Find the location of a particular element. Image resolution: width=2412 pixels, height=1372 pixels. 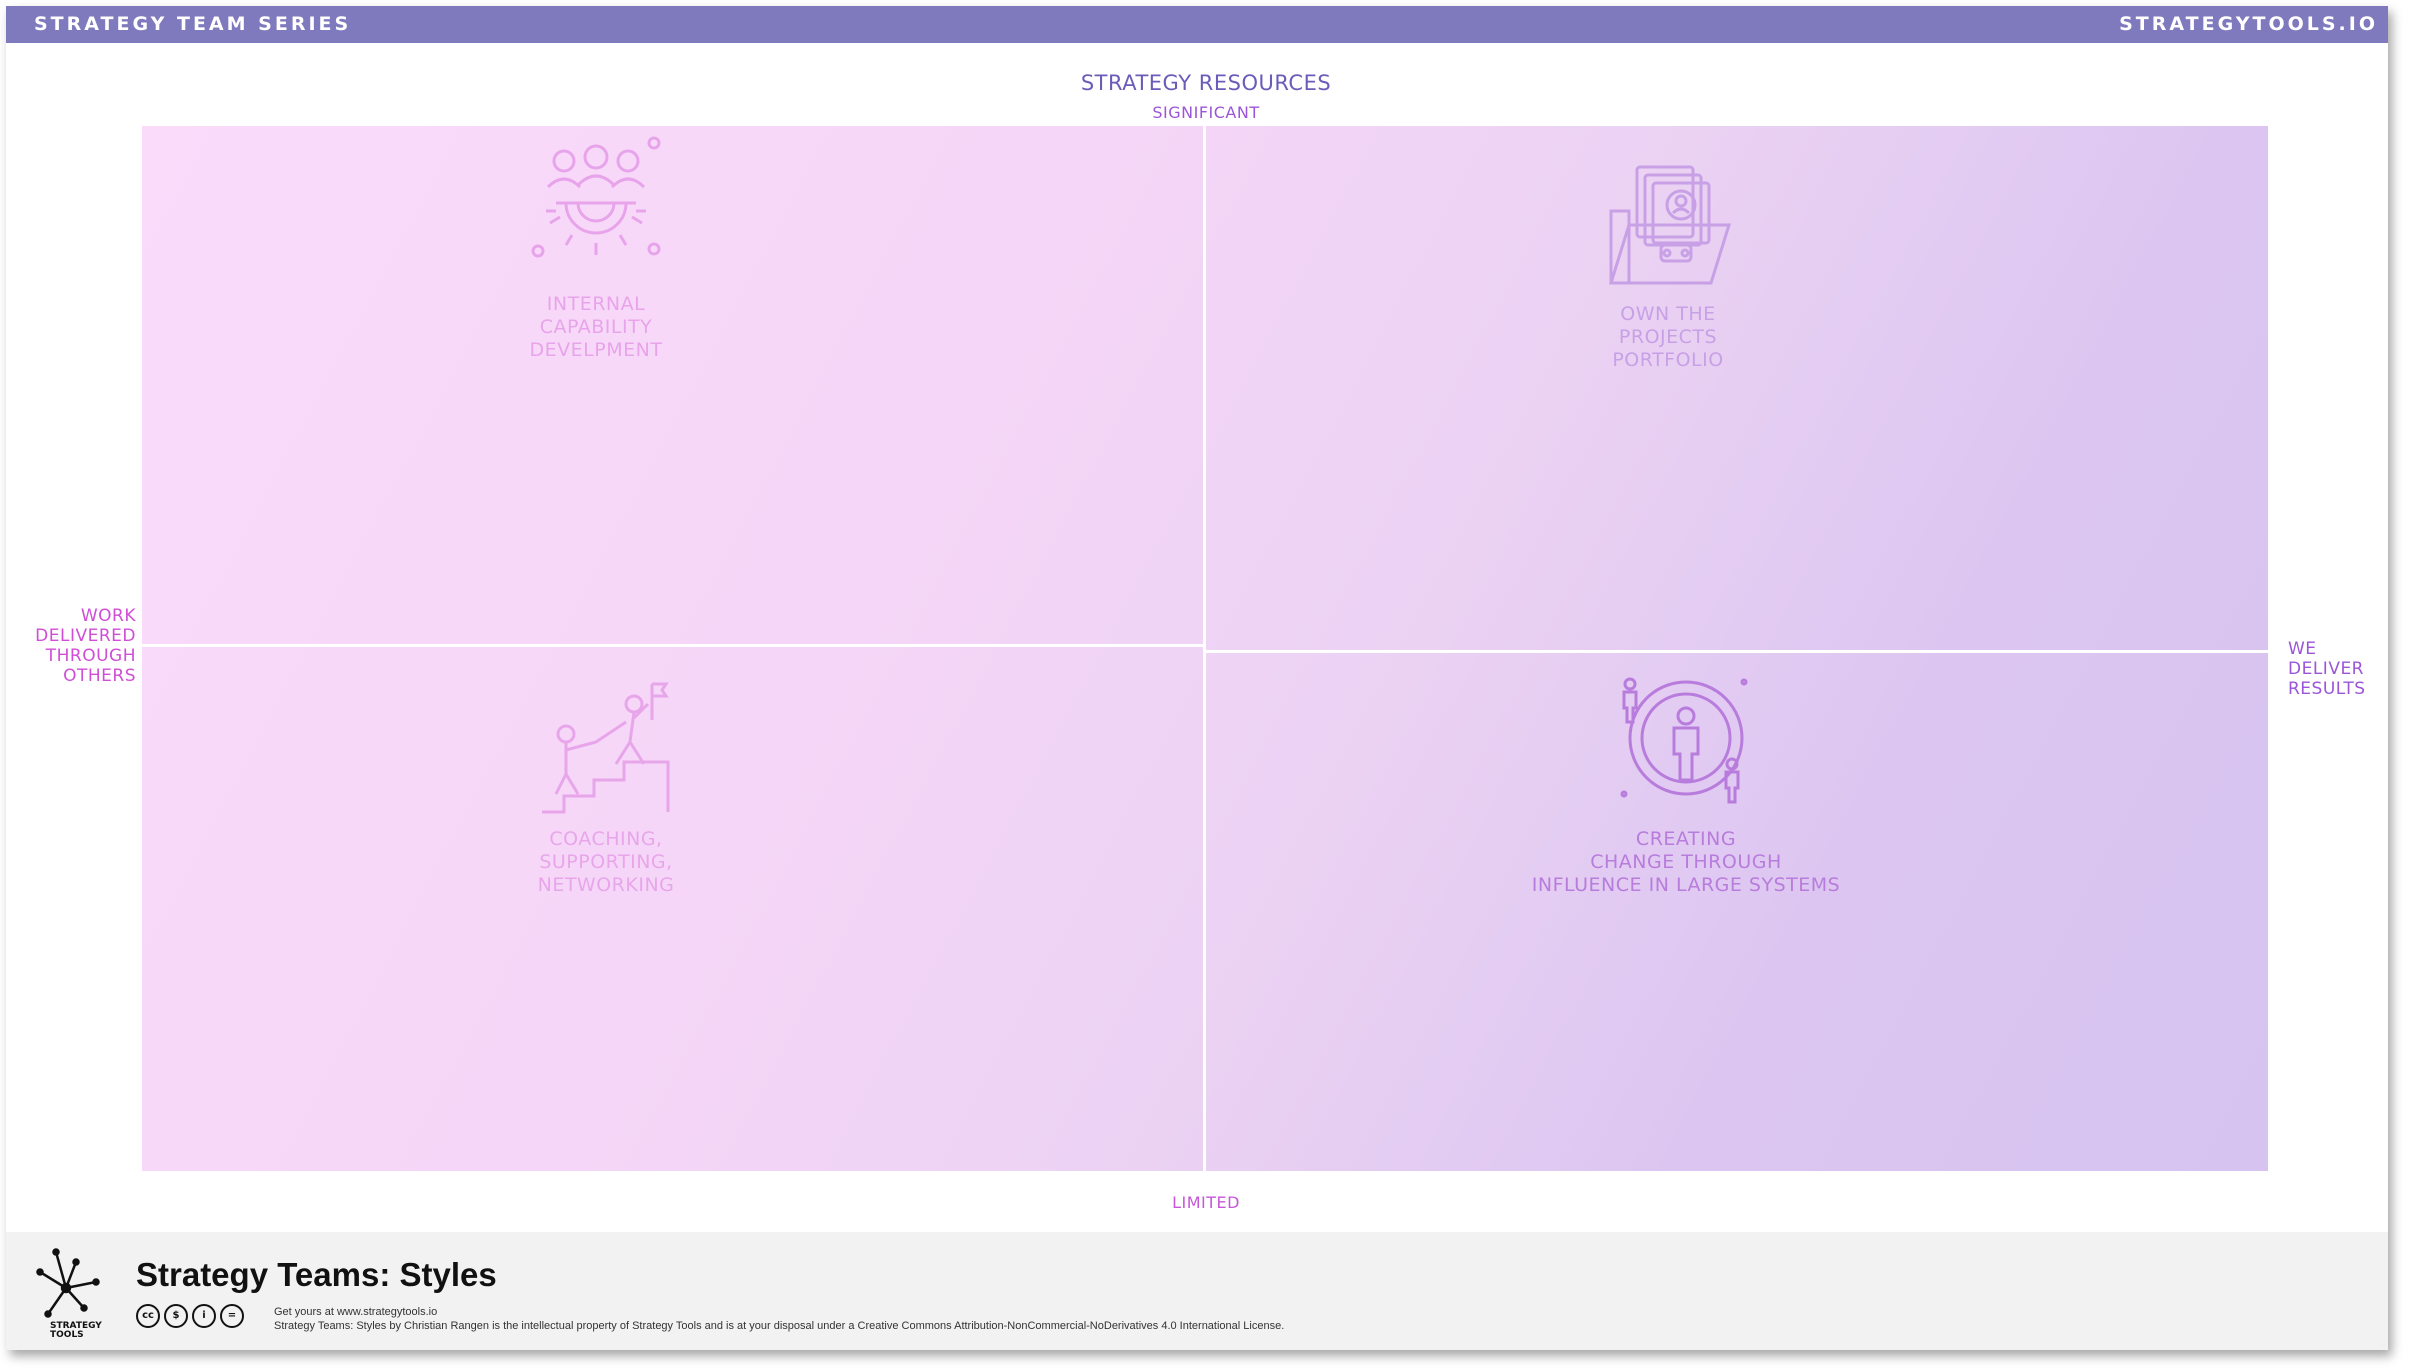

quadrant-top-left-label: INTERNAL CAPABILITY DEVELPMENT is located at coordinates (596, 327).